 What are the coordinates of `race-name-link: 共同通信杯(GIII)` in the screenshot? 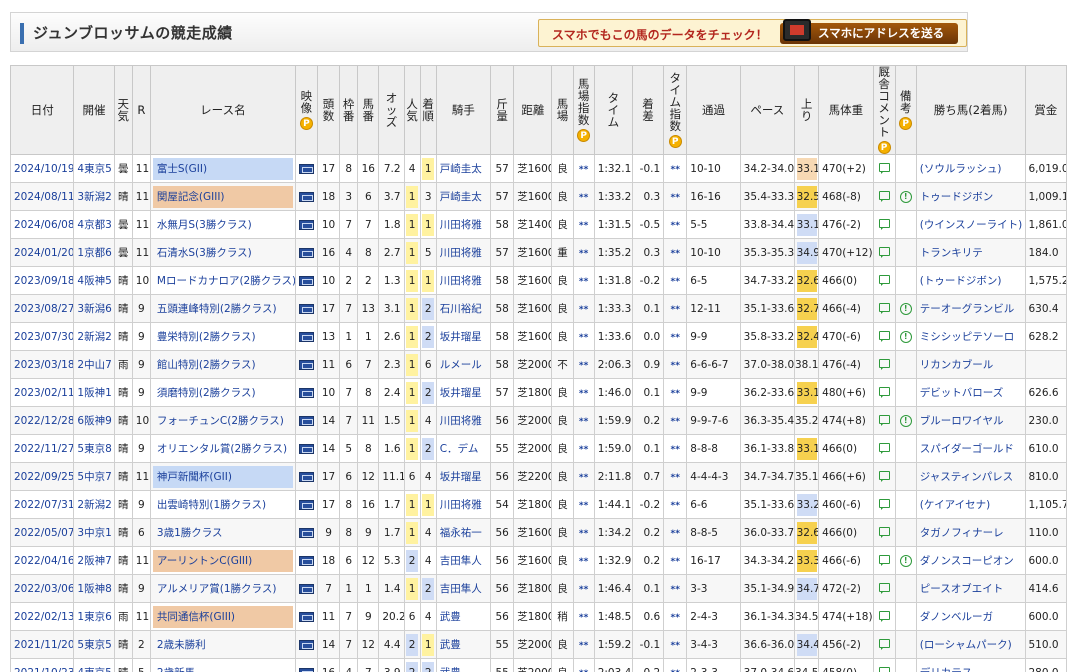 It's located at (222, 616).